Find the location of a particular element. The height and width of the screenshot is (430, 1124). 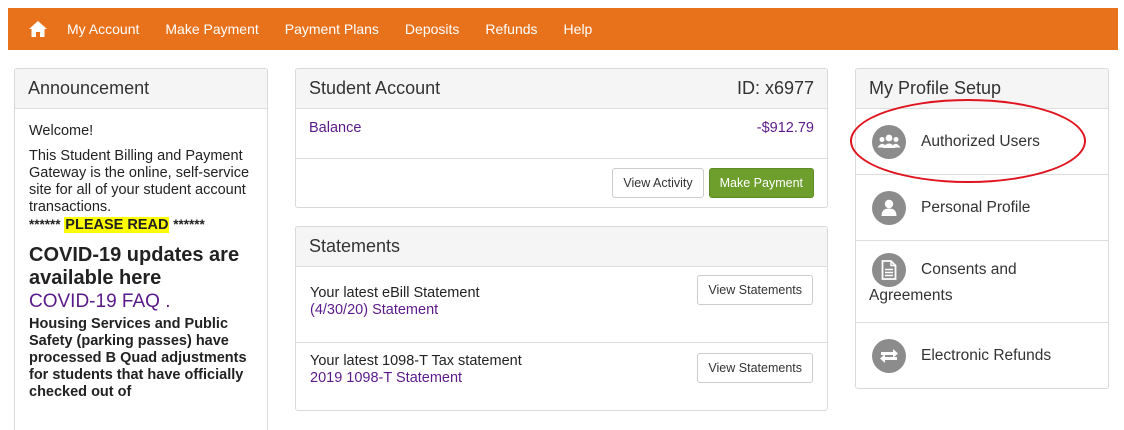

covid-heading: COVID-19 updates are available here is located at coordinates (134, 266).